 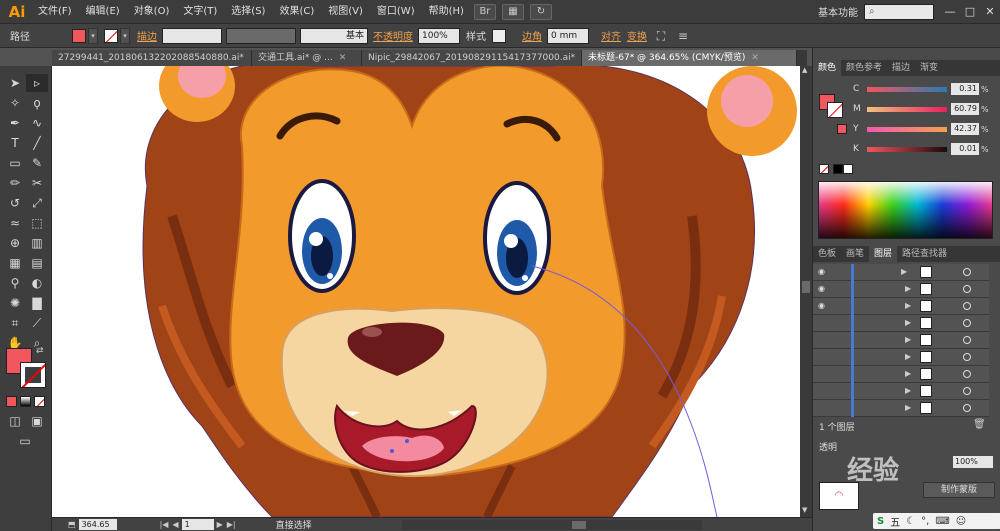 I want to click on layer-row: ◉ ▶, so click(x=901, y=272).